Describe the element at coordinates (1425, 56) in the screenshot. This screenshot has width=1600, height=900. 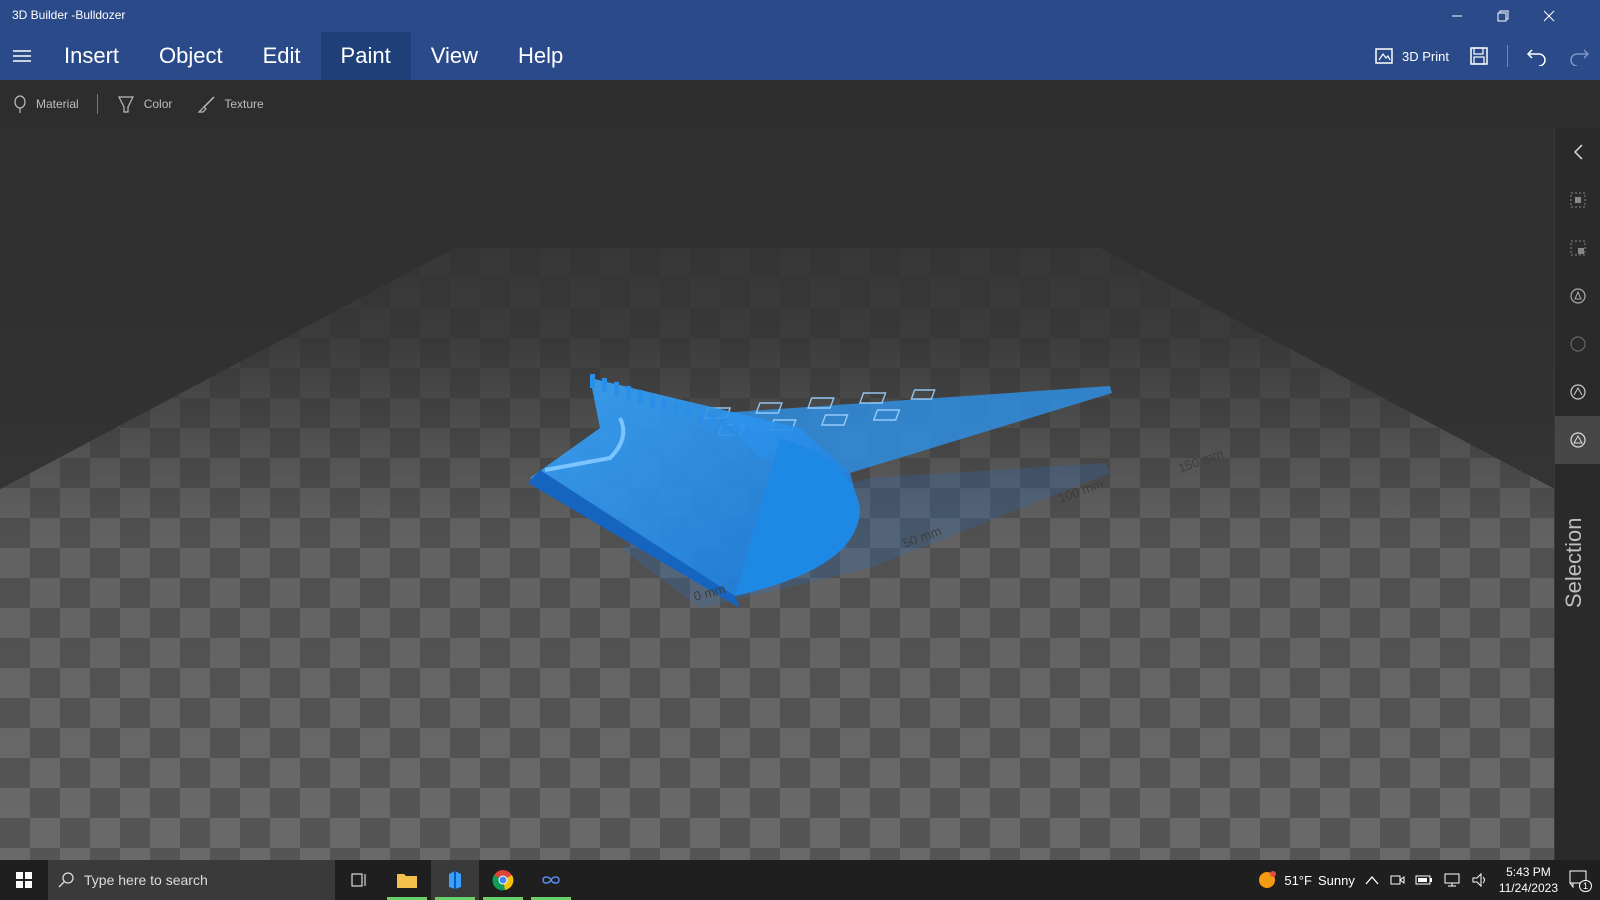
I see `3d-print-label: 3D Print` at that location.